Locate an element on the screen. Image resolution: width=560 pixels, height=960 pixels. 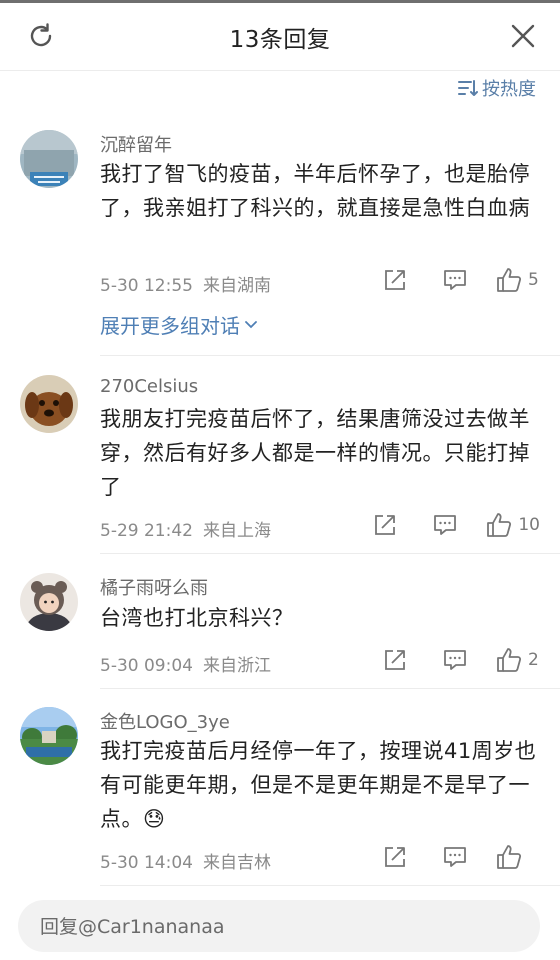
sort-lines-icon is located at coordinates (468, 88).